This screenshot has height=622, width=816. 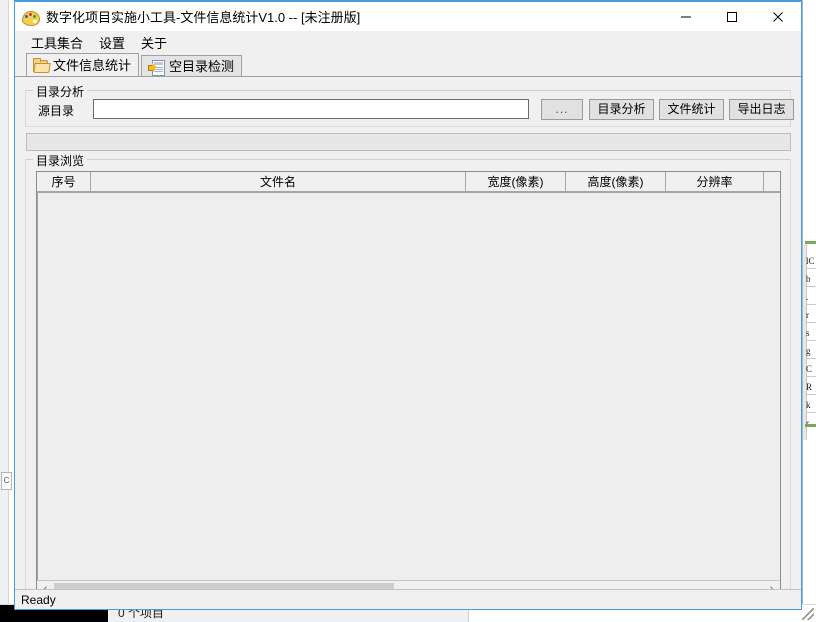 I want to click on table-header-row: 序号 文件名 宽度(像素) 高度(像素) 分辨率, so click(x=408, y=182).